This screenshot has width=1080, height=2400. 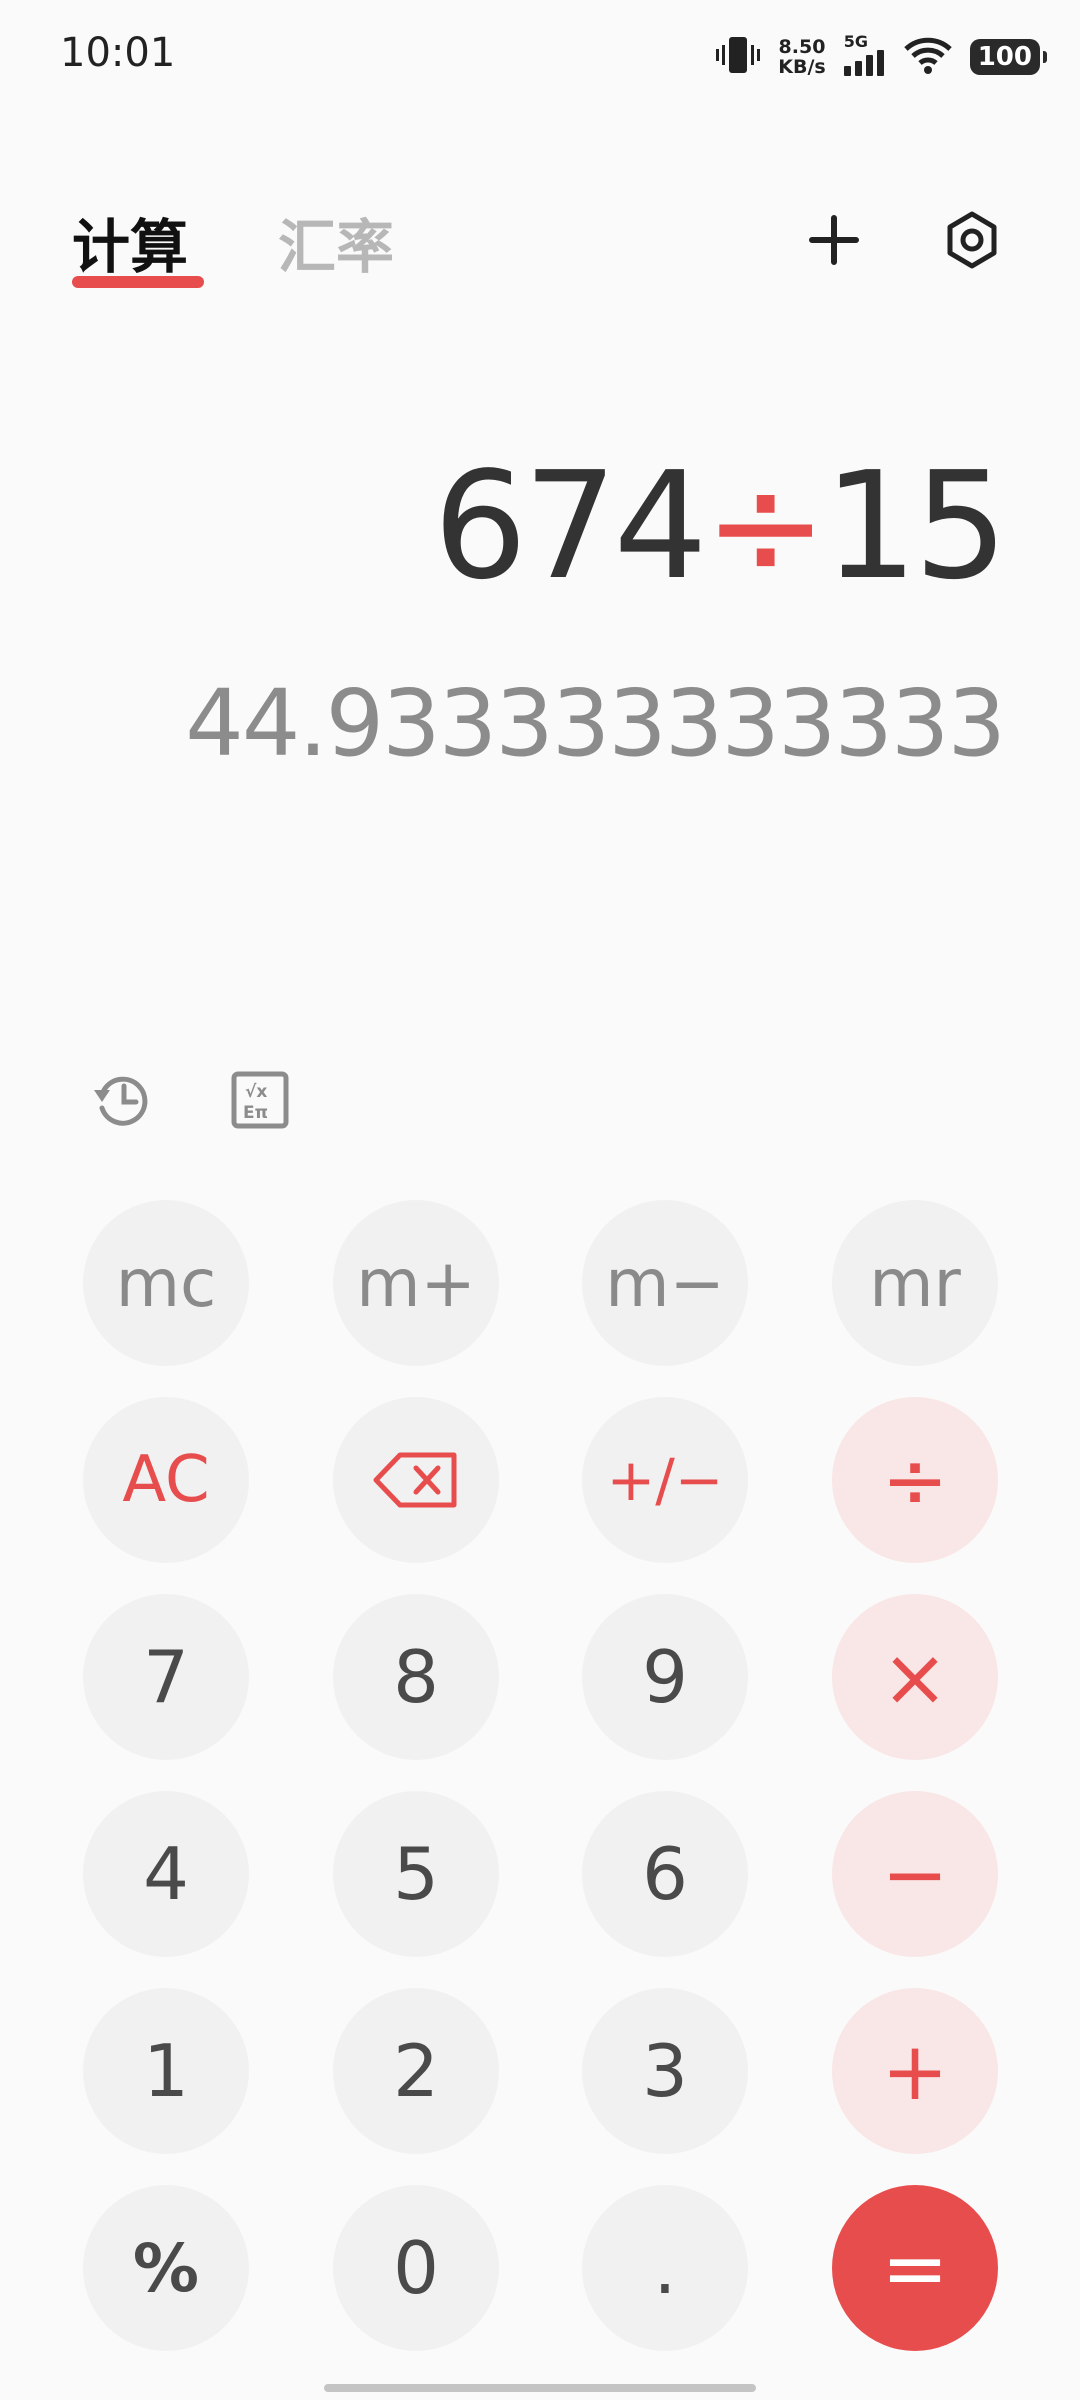 What do you see at coordinates (802, 47) in the screenshot?
I see `net-speed-value: 8.50` at bounding box center [802, 47].